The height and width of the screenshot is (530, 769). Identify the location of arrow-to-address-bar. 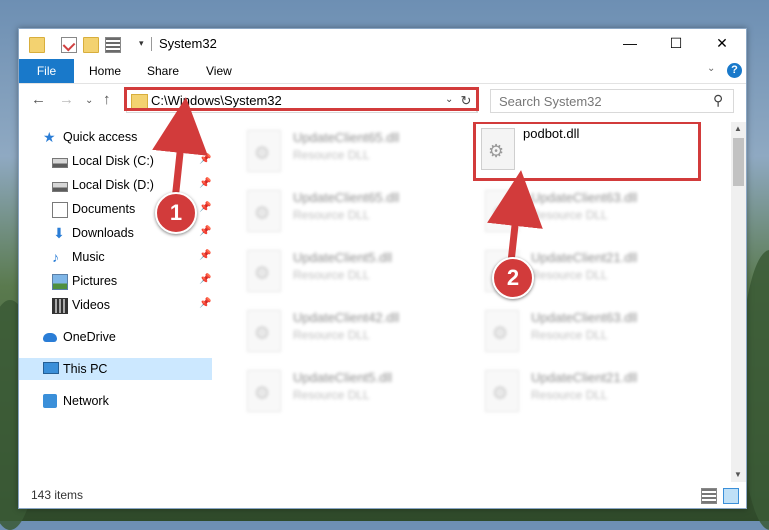
(180, 150).